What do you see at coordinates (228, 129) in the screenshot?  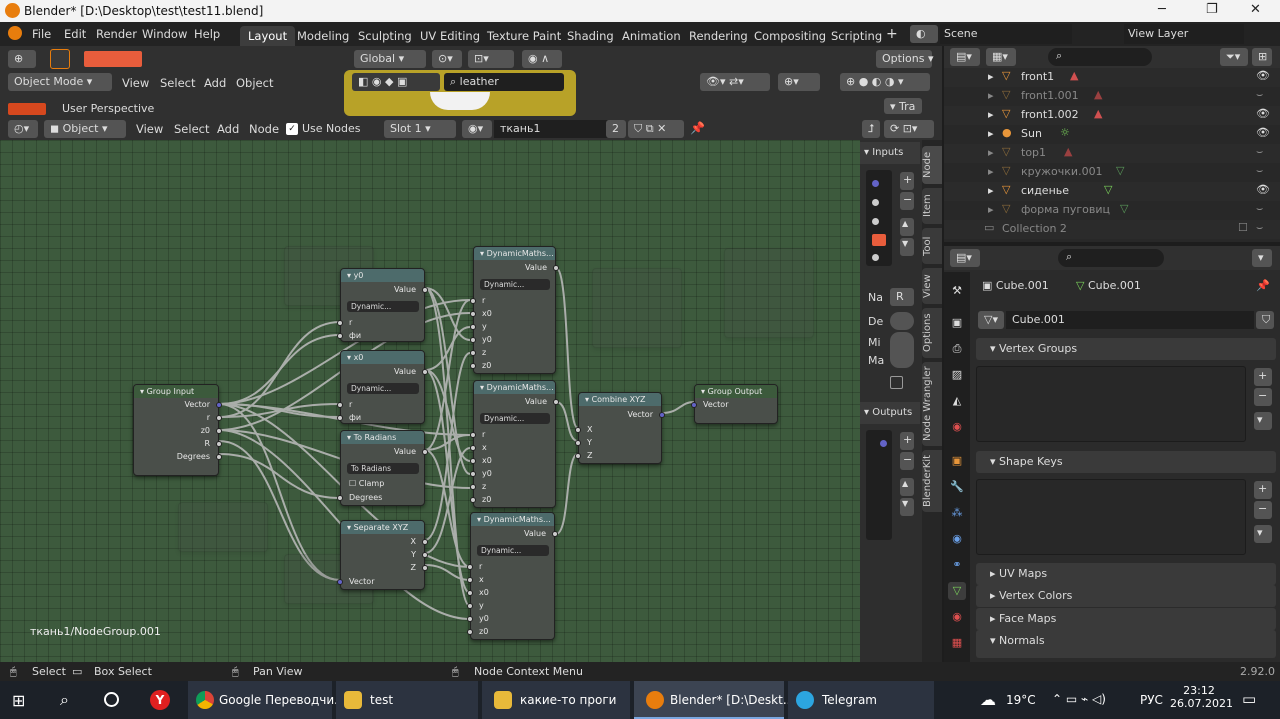 I see `node-menu-add: Add` at bounding box center [228, 129].